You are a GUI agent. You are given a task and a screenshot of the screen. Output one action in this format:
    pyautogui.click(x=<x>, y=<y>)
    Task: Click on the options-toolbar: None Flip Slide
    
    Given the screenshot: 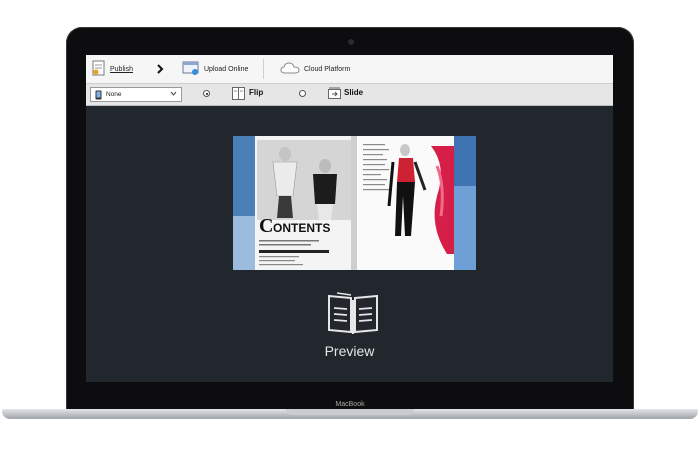 What is the action you would take?
    pyautogui.click(x=349, y=95)
    